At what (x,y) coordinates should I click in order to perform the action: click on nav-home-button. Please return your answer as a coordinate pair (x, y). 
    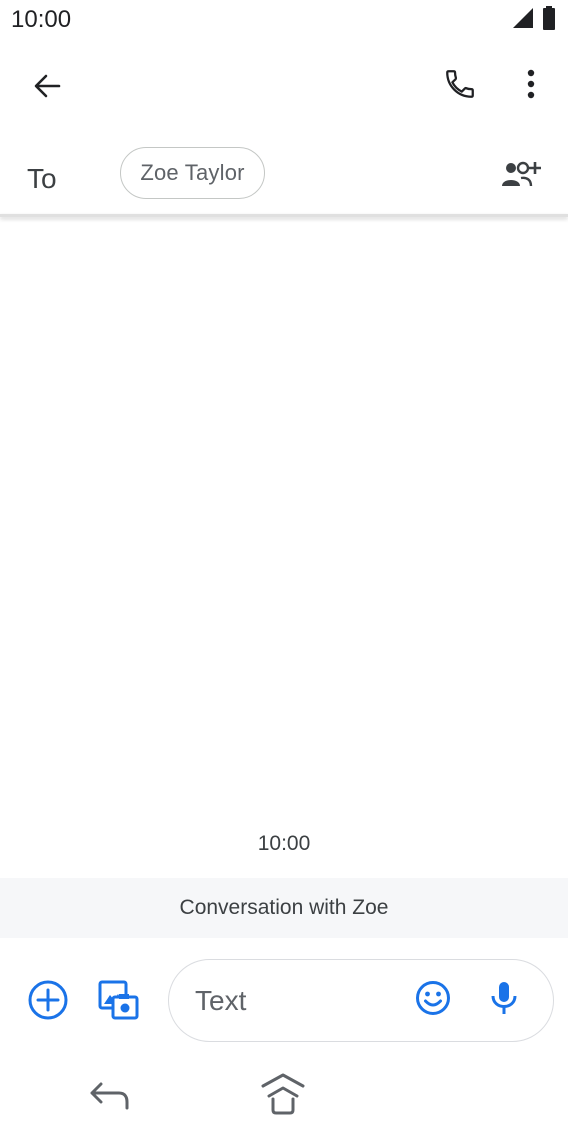
    Looking at the image, I should click on (283, 1096).